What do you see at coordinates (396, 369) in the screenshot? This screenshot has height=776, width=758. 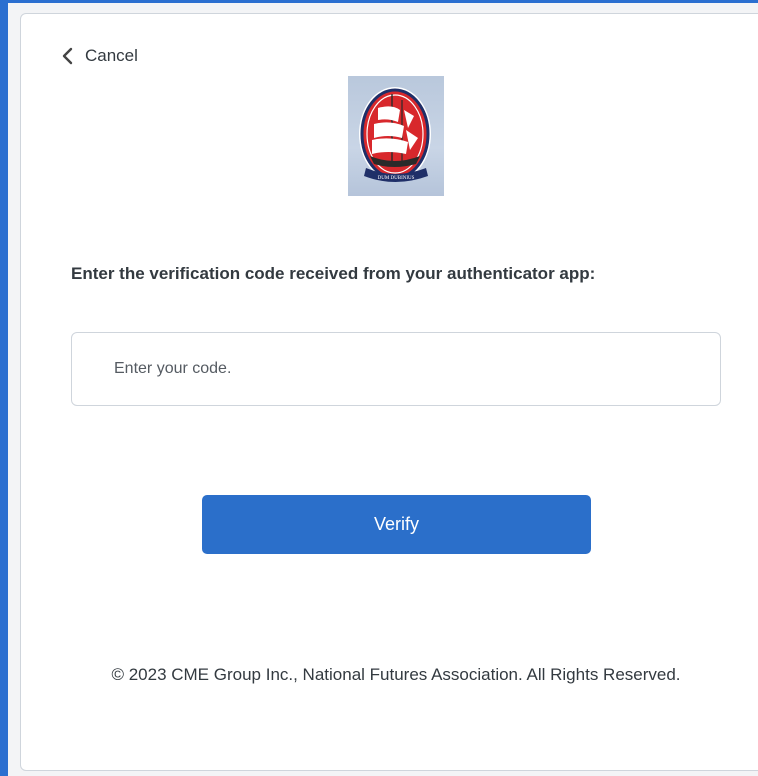 I see `verification-code-input` at bounding box center [396, 369].